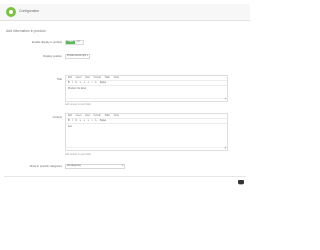 The height and width of the screenshot is (250, 320). I want to click on position-select: Product Extra right ▾, so click(77, 56).